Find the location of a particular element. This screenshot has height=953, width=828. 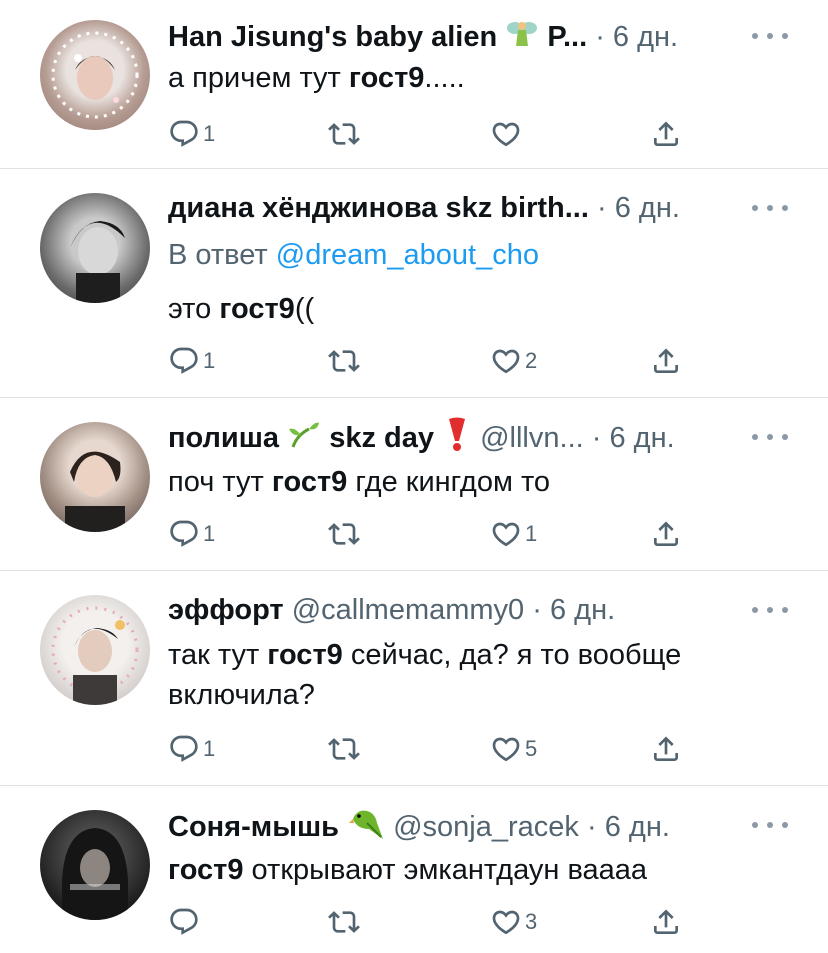

like-count: 1 is located at coordinates (531, 533).